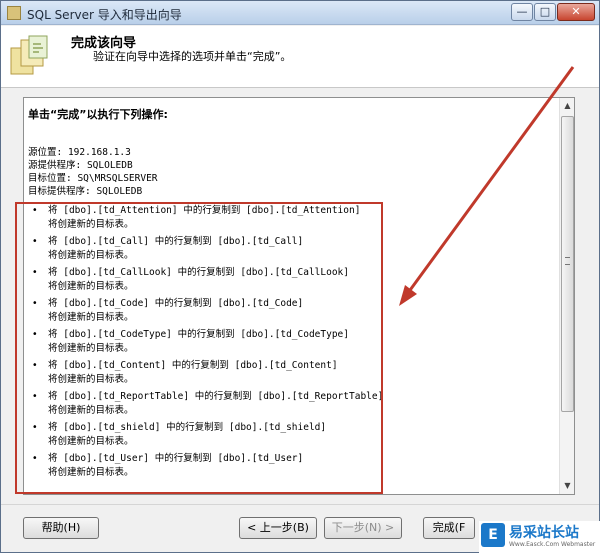 Image resolution: width=600 pixels, height=553 pixels. I want to click on help-button: 帮助(H), so click(61, 528).